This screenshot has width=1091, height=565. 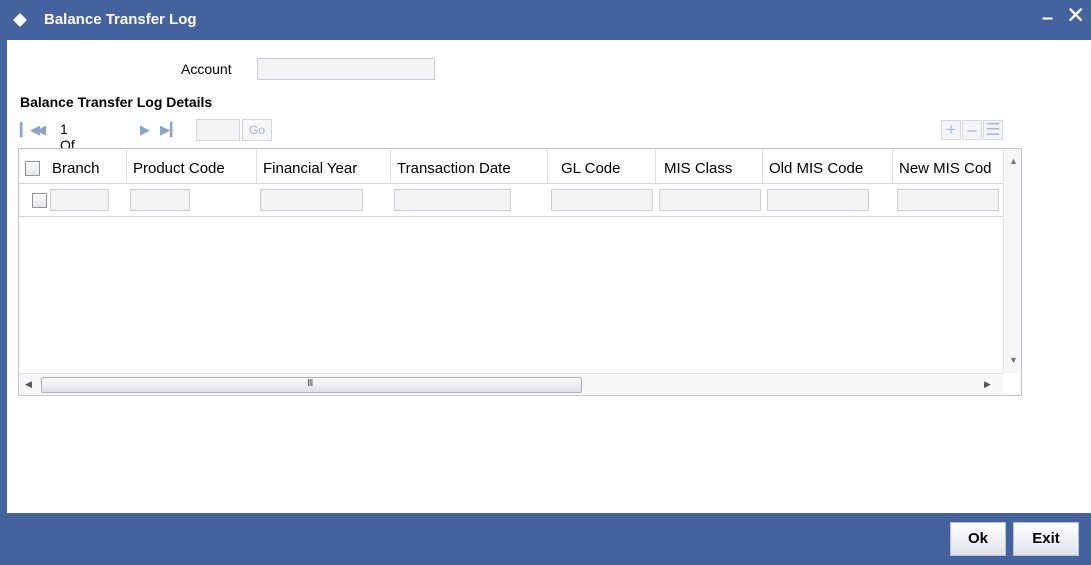 I want to click on column-header-transaction-date: Transaction Date, so click(x=468, y=166).